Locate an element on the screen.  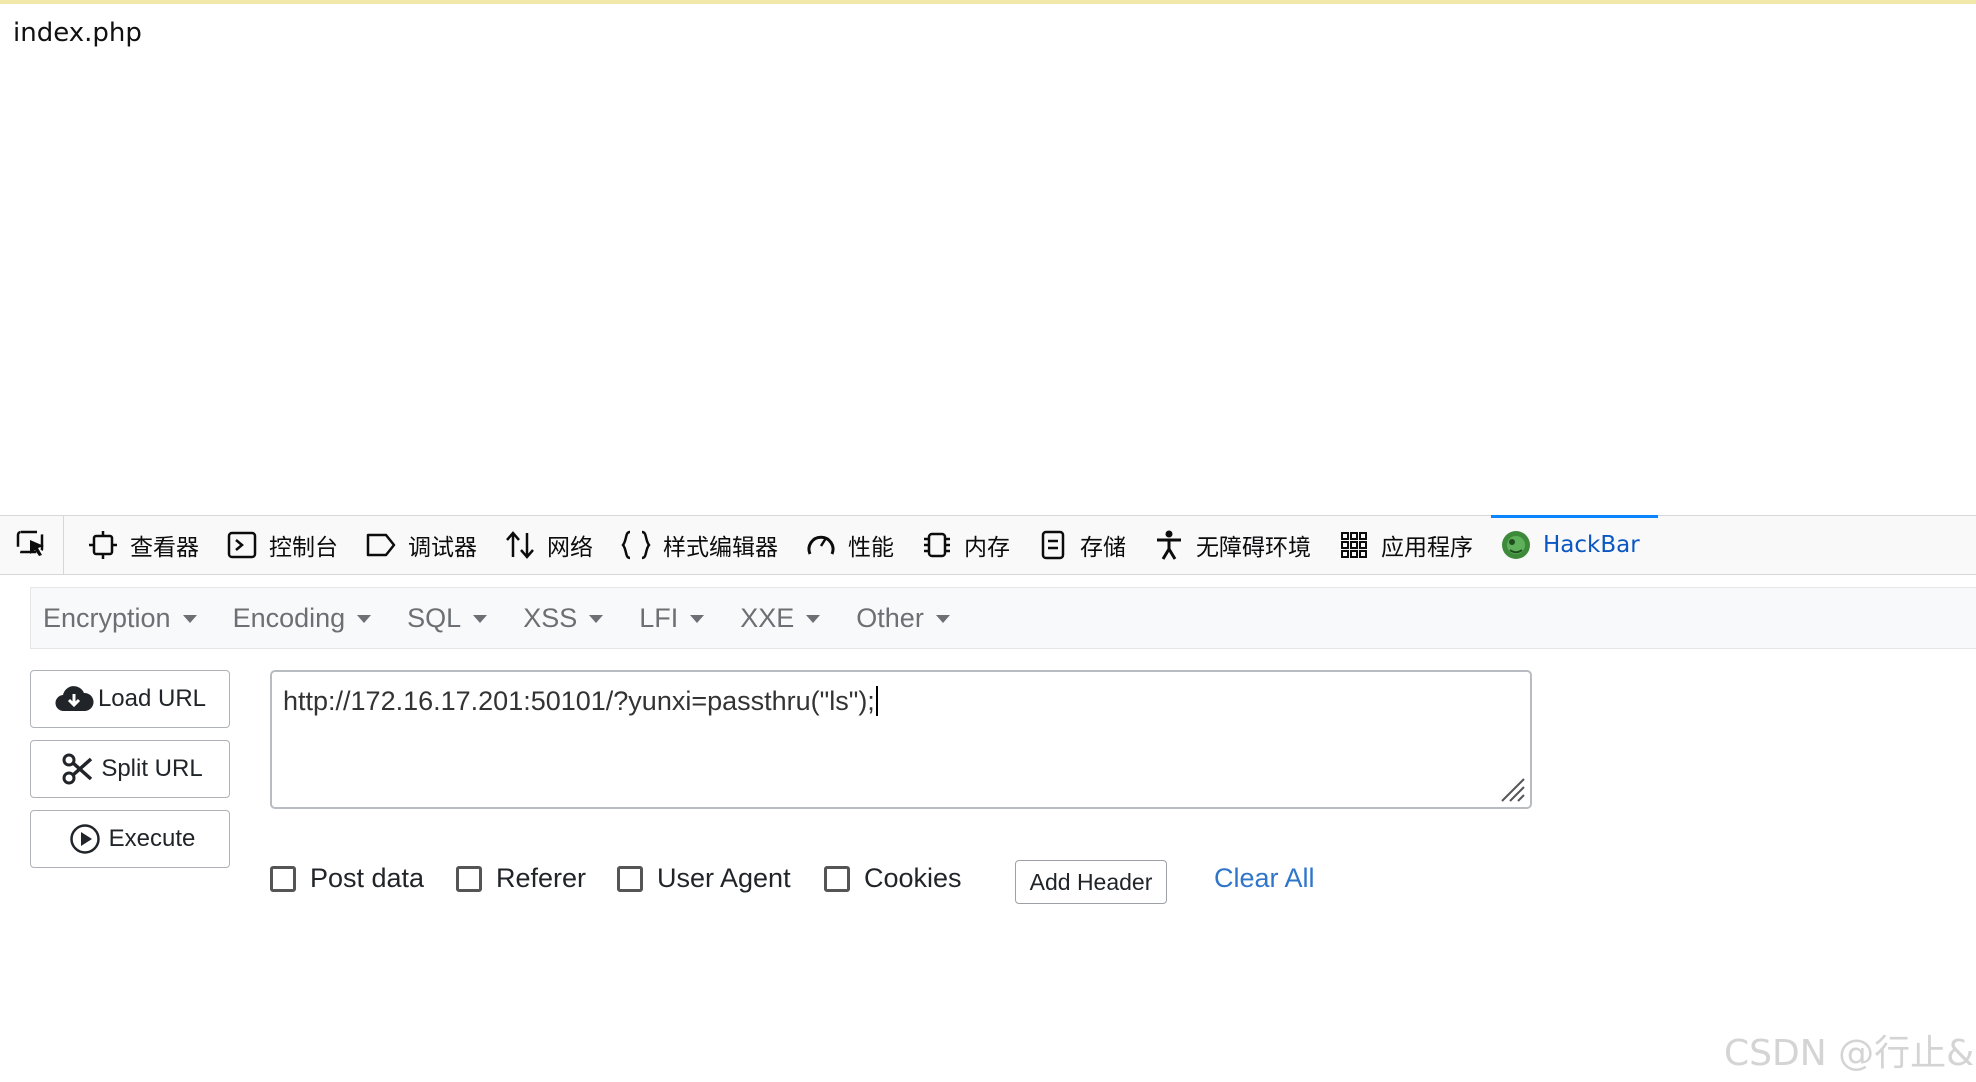
tab-label: 样式编辑器 is located at coordinates (720, 548).